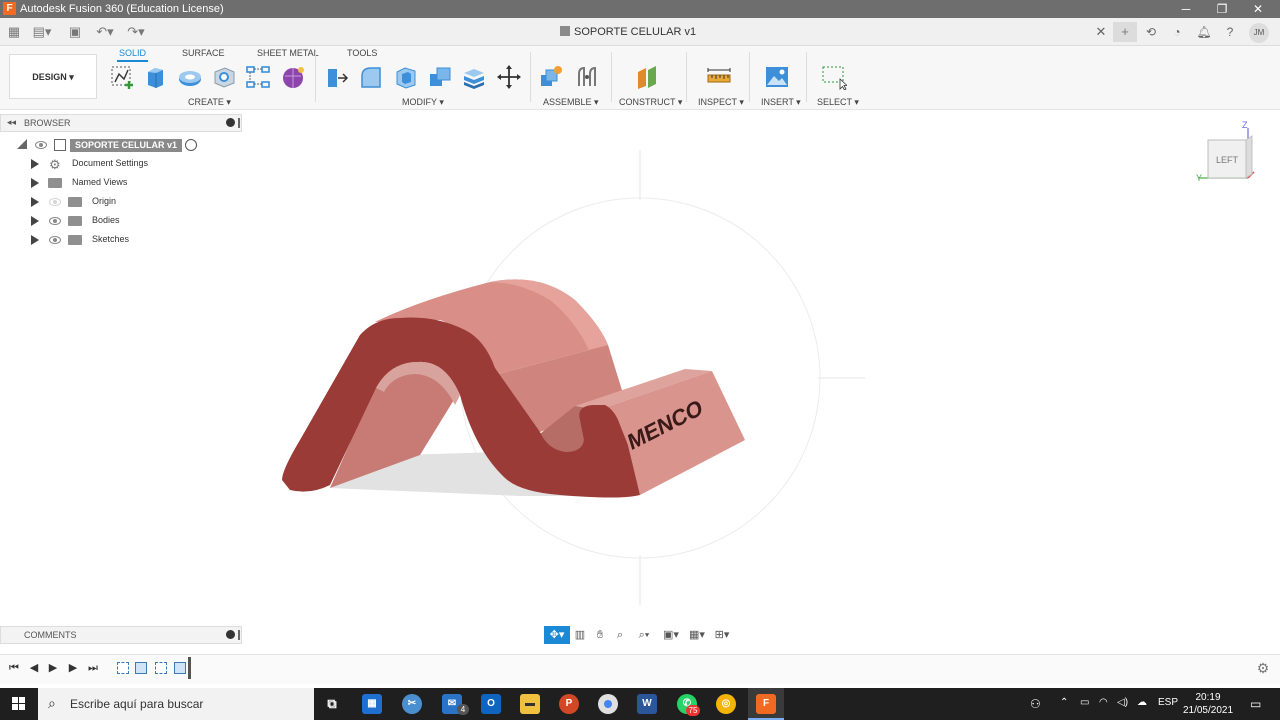 The width and height of the screenshot is (1280, 720). I want to click on wifi-icon: ◠, so click(1103, 702).